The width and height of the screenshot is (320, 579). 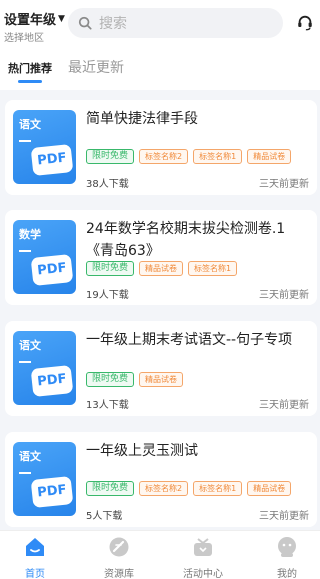 What do you see at coordinates (30, 68) in the screenshot?
I see `tab-hot-recommend: 热门推荐` at bounding box center [30, 68].